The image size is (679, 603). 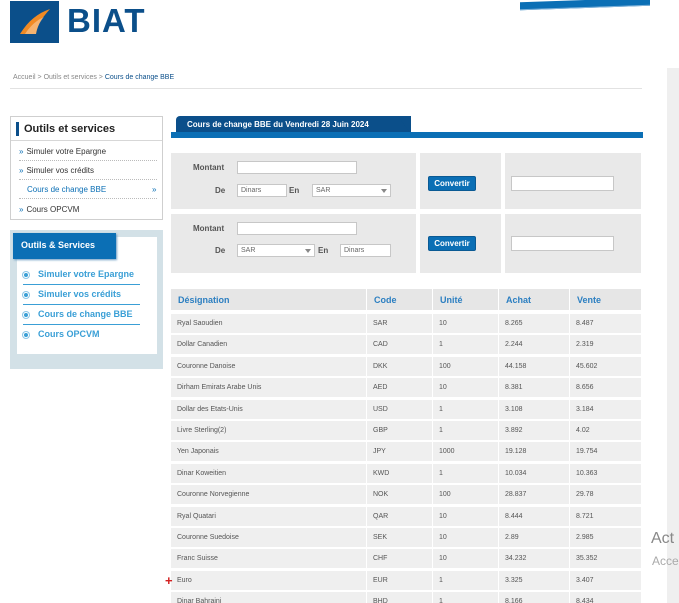 I want to click on cell-achat: 28.837, so click(x=534, y=495).